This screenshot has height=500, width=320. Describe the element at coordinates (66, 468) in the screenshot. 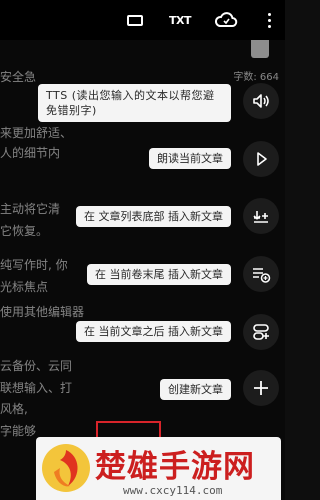

I see `site-logo-icon` at that location.